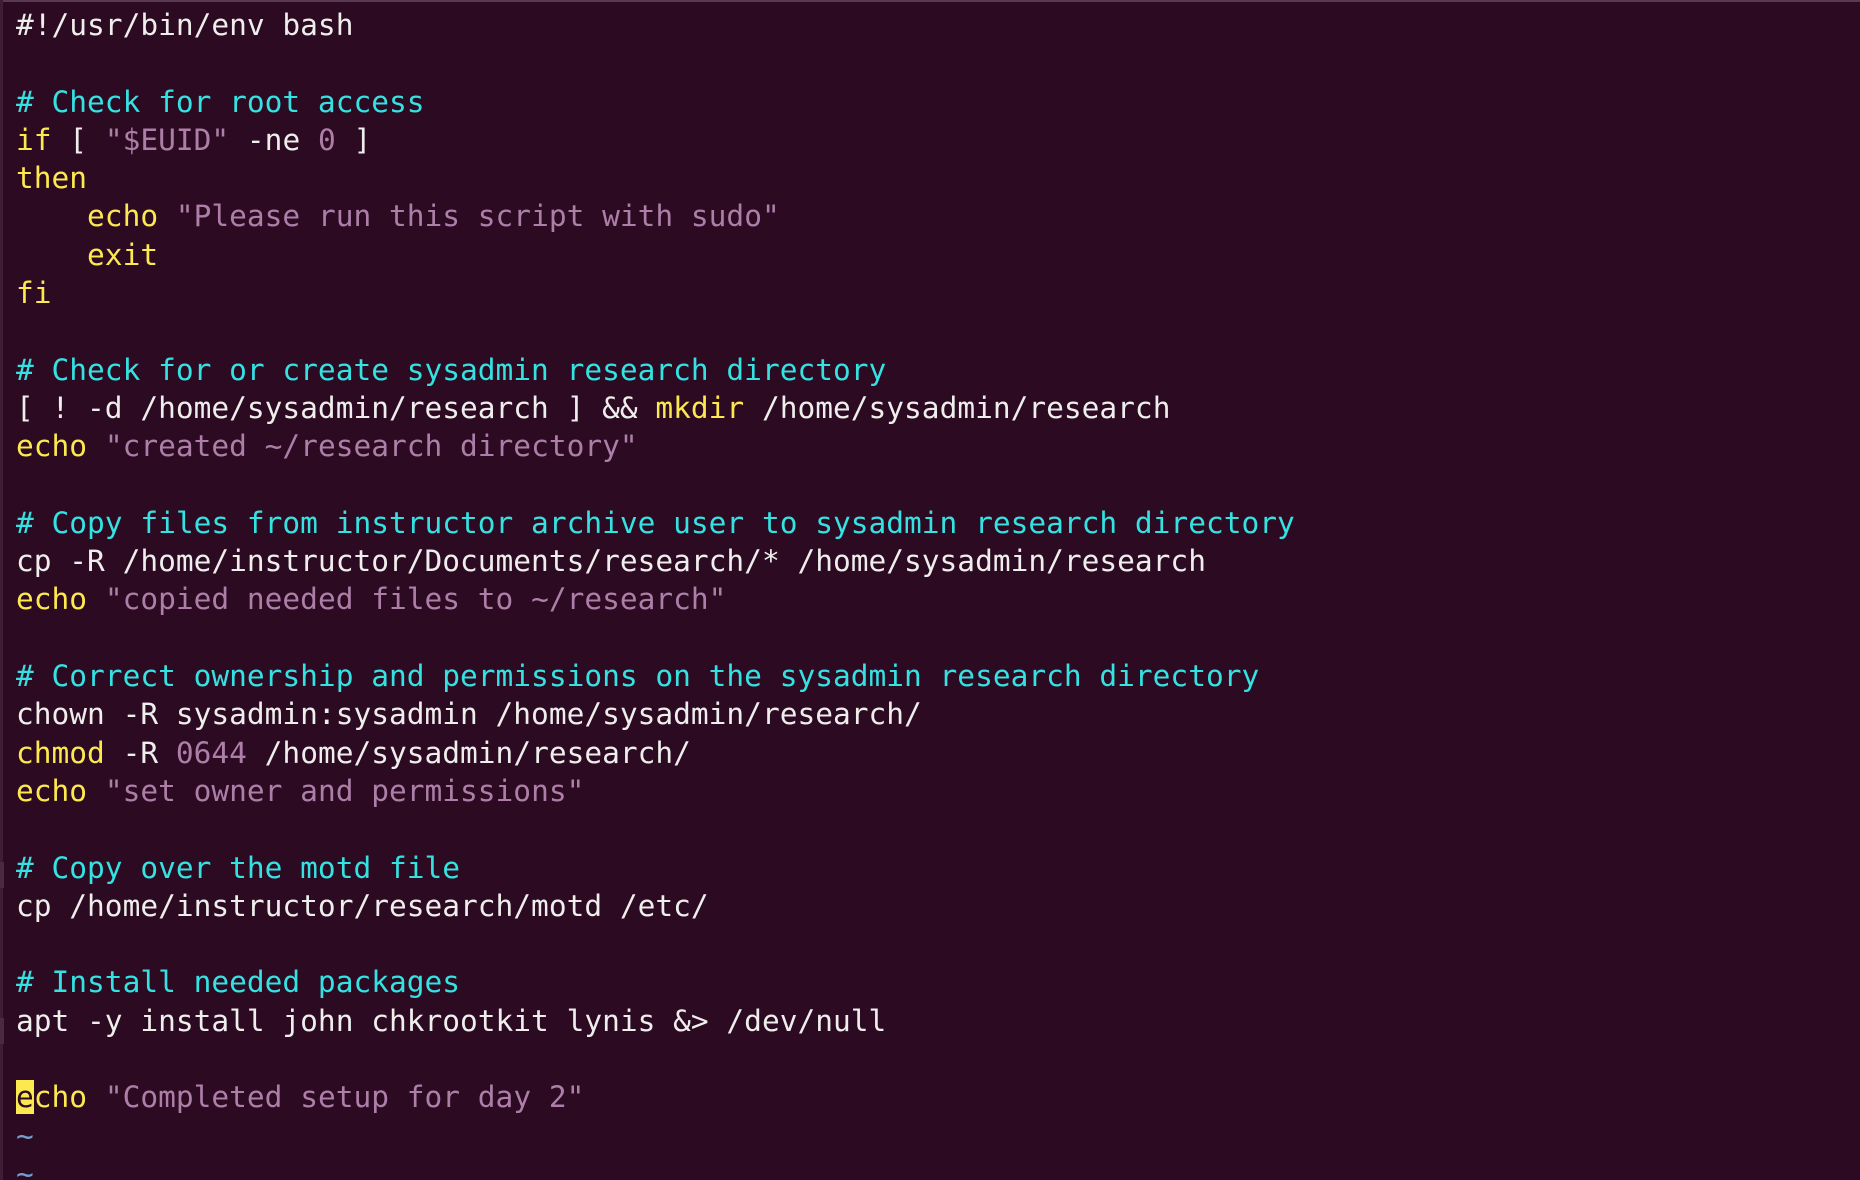 The image size is (1860, 1180). What do you see at coordinates (931, 1097) in the screenshot?
I see `code-line: echo "Completed setup for day 2"` at bounding box center [931, 1097].